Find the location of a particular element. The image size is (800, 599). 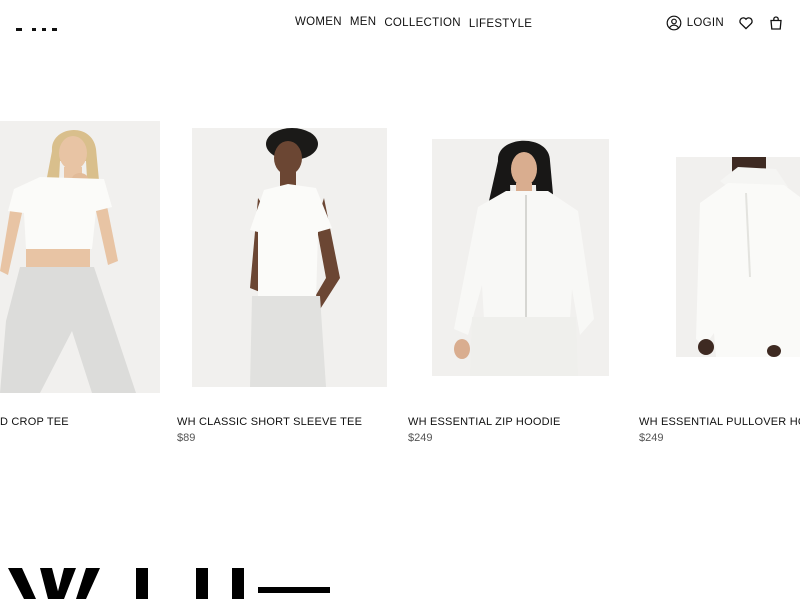

heart-icon is located at coordinates (746, 23).